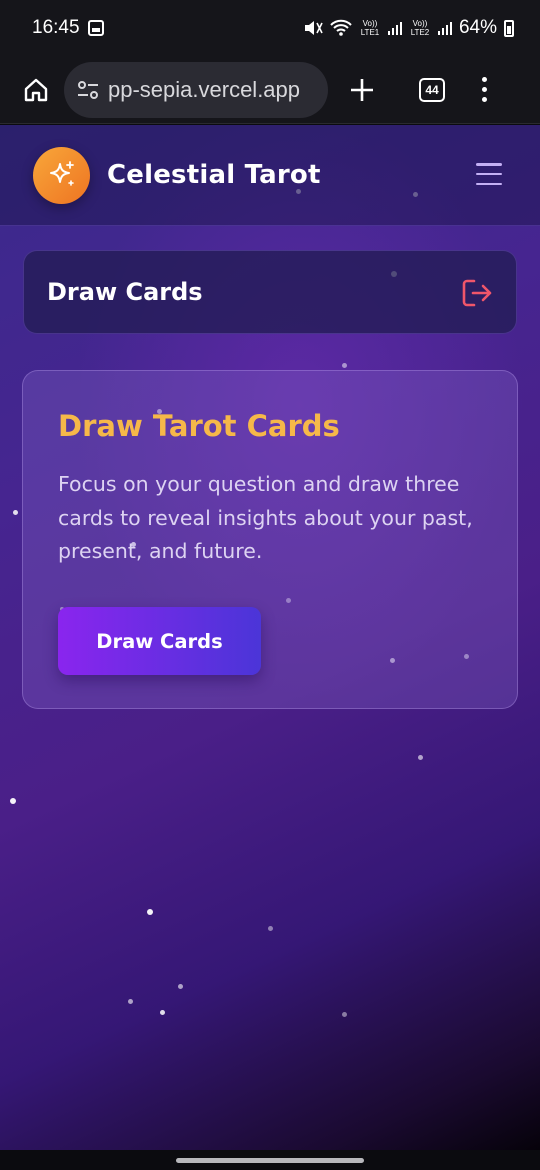 The image size is (540, 1170). Describe the element at coordinates (484, 79) in the screenshot. I see `more-vert-icon` at that location.